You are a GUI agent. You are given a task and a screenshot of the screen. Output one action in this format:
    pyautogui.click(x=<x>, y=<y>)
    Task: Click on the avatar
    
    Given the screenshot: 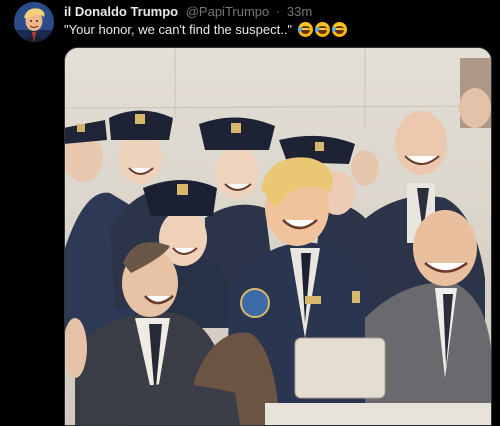 What is the action you would take?
    pyautogui.click(x=34, y=22)
    